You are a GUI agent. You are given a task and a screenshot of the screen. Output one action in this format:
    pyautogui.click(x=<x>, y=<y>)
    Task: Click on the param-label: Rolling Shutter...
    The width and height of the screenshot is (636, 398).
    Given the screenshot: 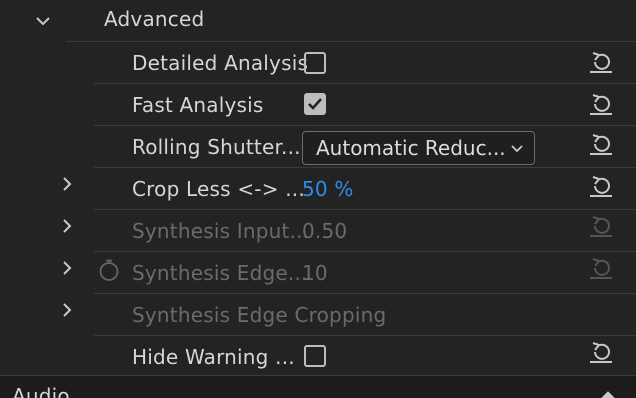 What is the action you would take?
    pyautogui.click(x=216, y=147)
    